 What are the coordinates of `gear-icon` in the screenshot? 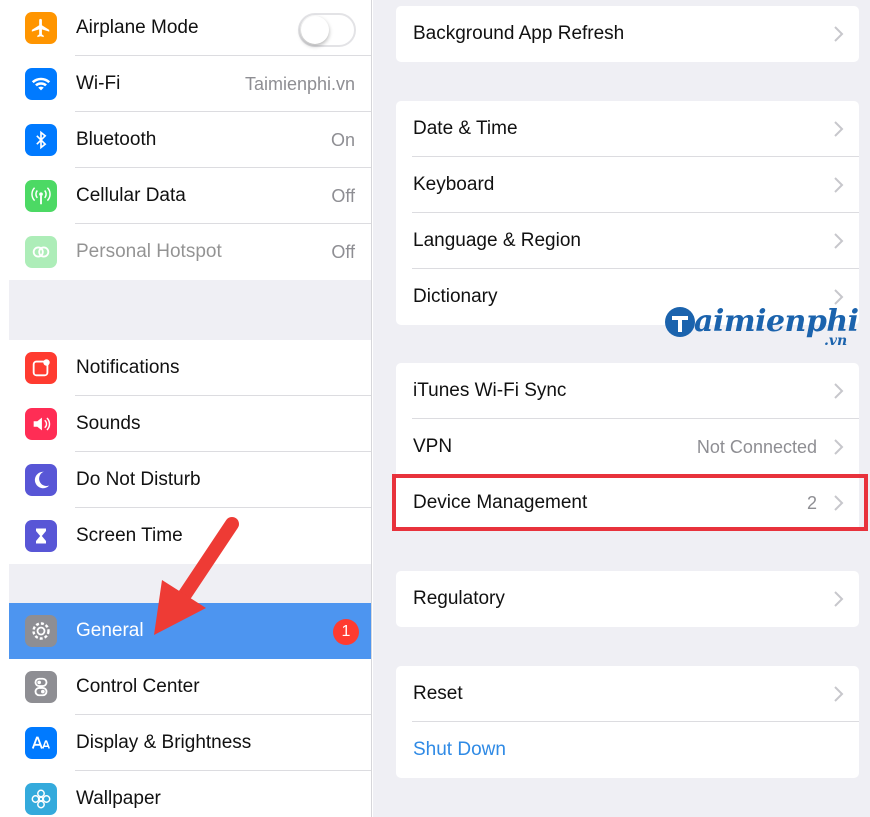 It's located at (41, 631).